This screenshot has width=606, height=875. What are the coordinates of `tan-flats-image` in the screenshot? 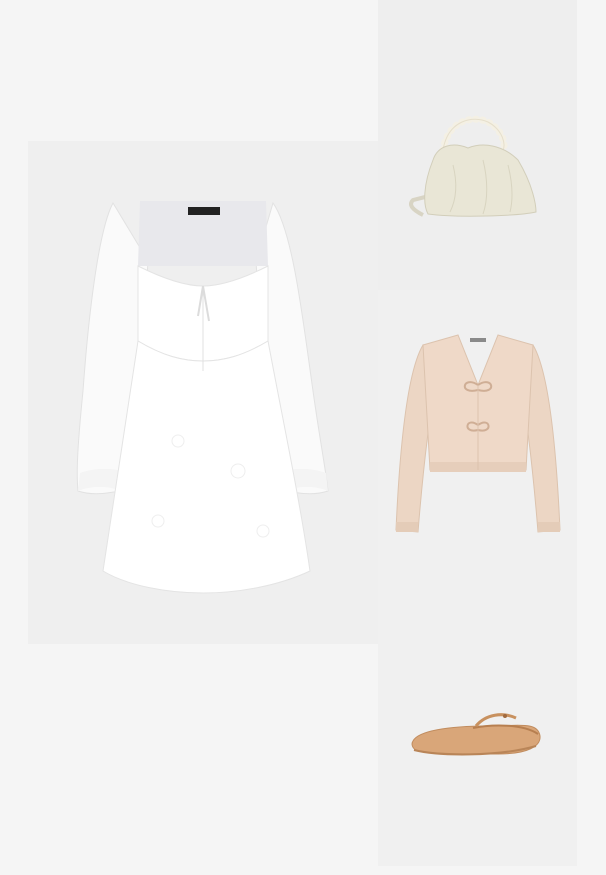 It's located at (476, 734).